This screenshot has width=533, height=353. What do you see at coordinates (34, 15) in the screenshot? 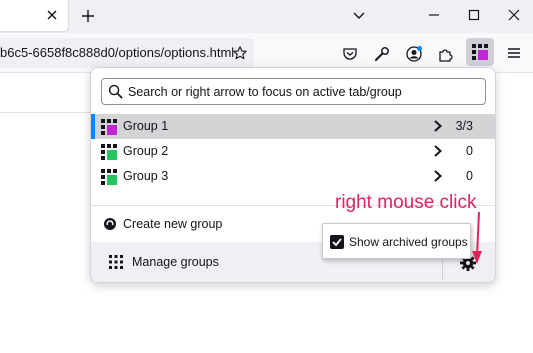
I see `browser-tab` at bounding box center [34, 15].